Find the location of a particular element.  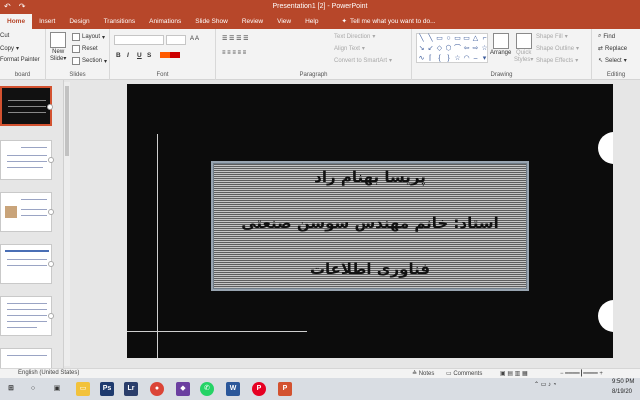

reset-icon is located at coordinates (76, 49).